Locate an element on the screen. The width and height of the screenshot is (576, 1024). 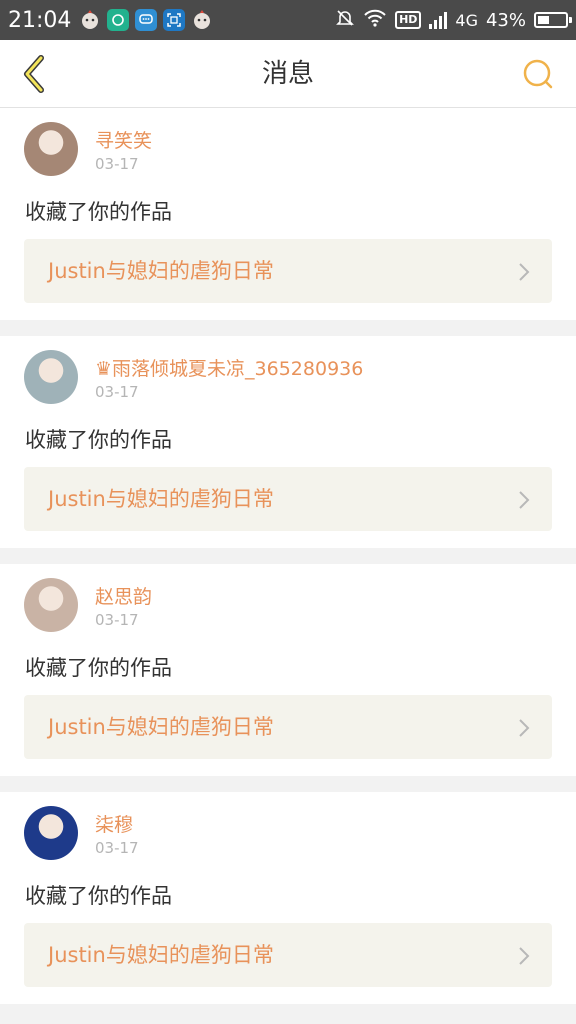
username: 寻笑笑 is located at coordinates (123, 139).